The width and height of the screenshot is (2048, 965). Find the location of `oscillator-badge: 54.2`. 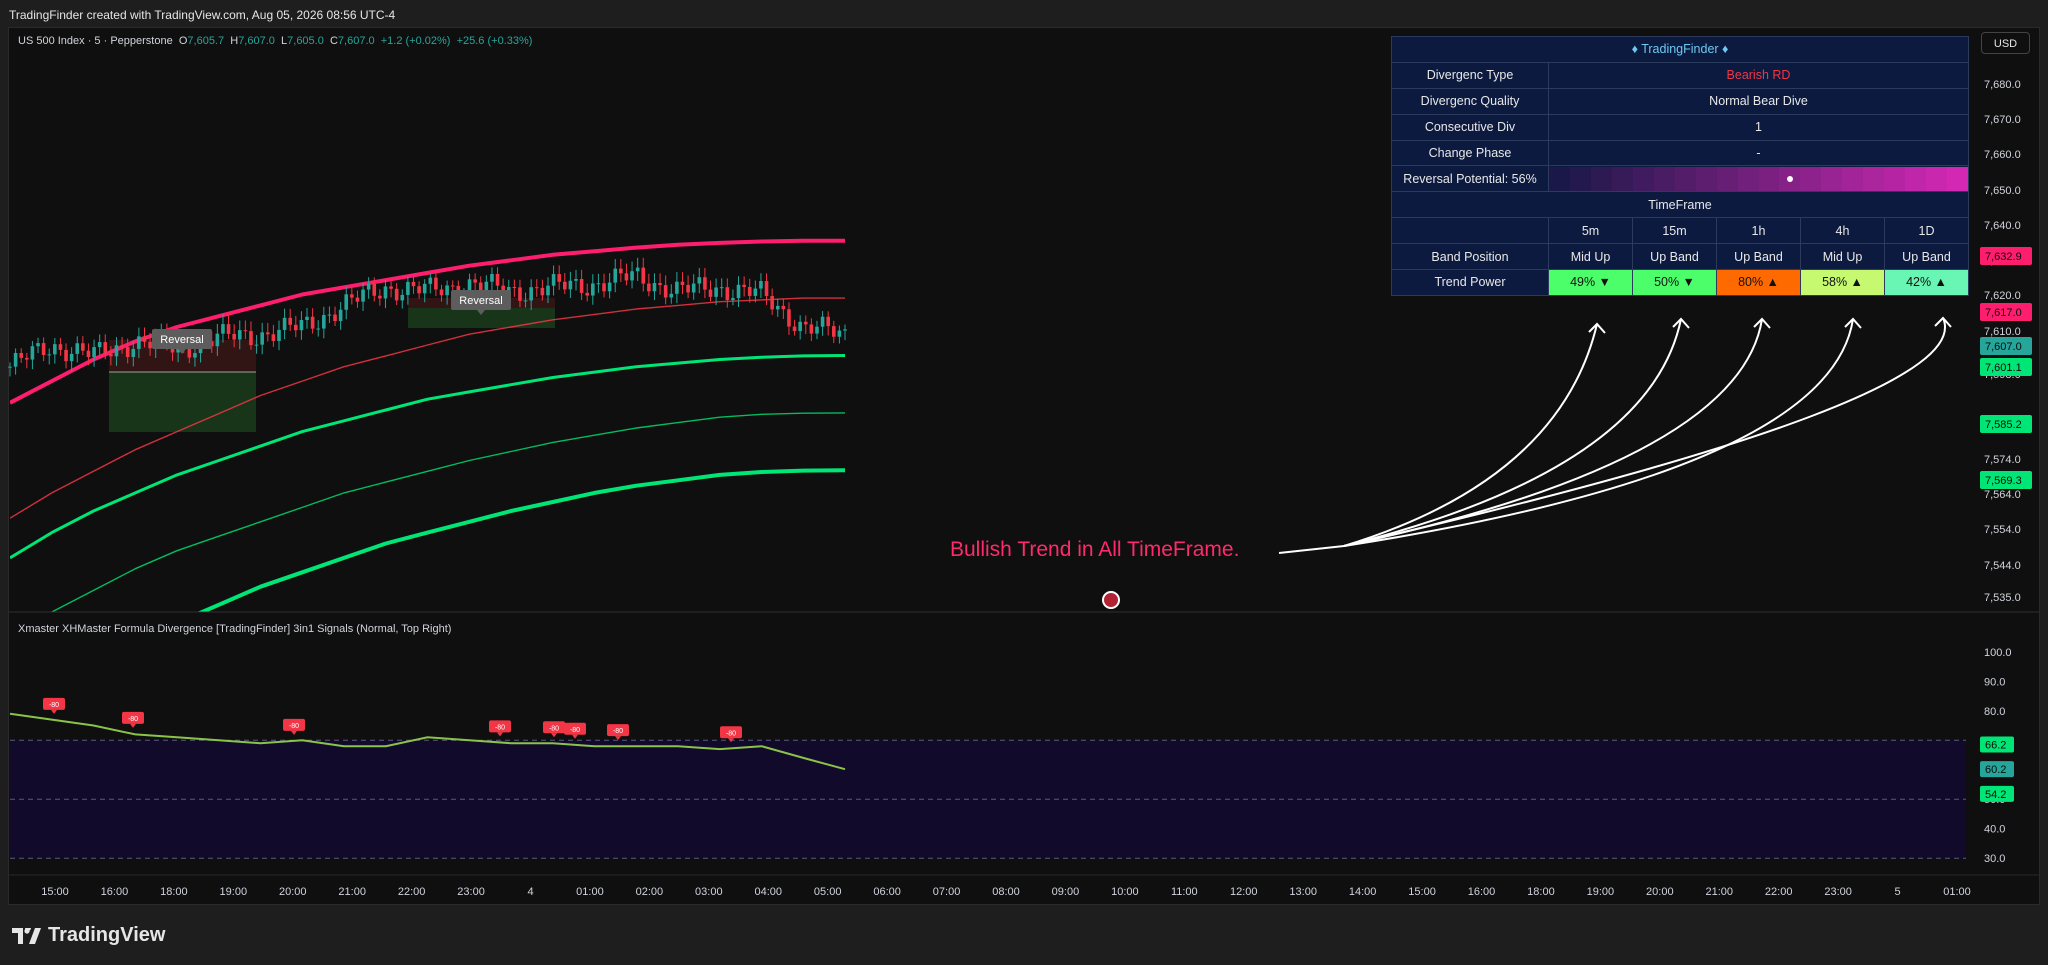

oscillator-badge: 54.2 is located at coordinates (1997, 793).